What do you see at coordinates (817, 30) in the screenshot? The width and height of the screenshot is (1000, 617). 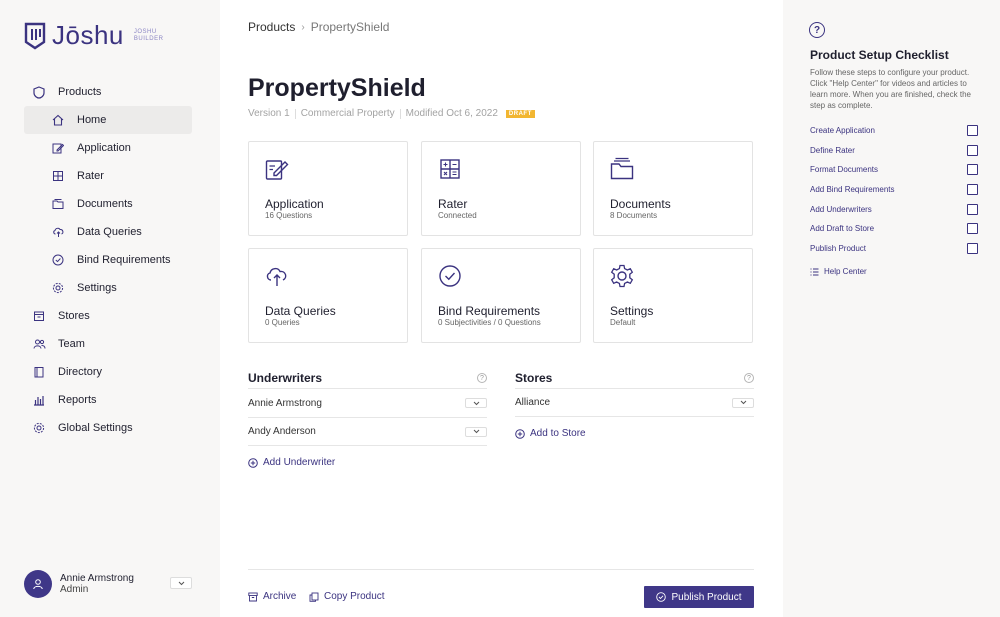 I see `question-icon: ?` at bounding box center [817, 30].